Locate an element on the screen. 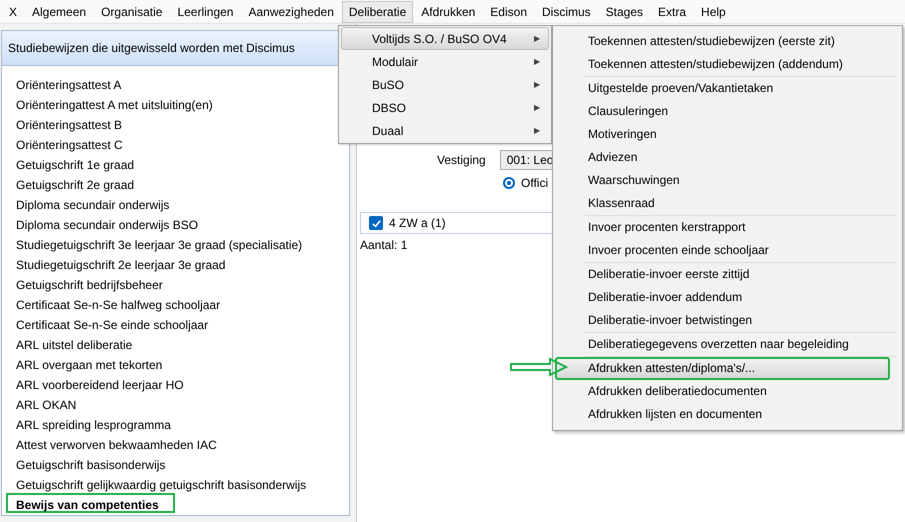 Image resolution: width=905 pixels, height=522 pixels. list-item: ARL uitstel deliberatie is located at coordinates (72, 343).